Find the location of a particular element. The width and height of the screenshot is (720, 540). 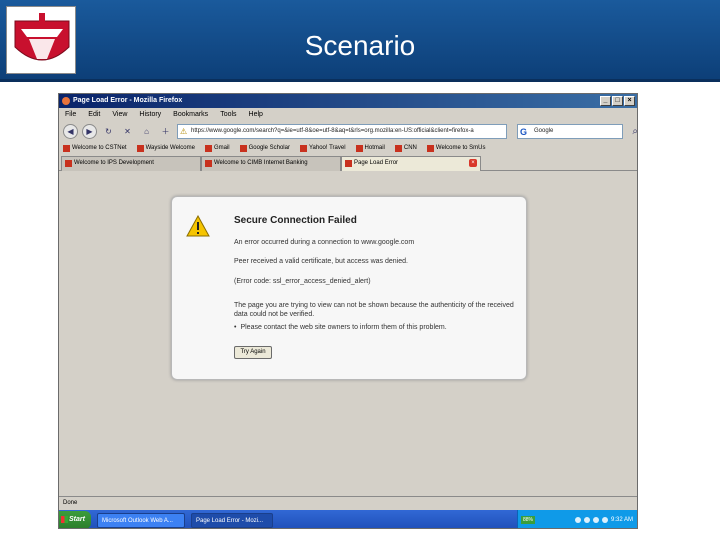

tab-page-load-error: Page Load Error × is located at coordinates (411, 163).